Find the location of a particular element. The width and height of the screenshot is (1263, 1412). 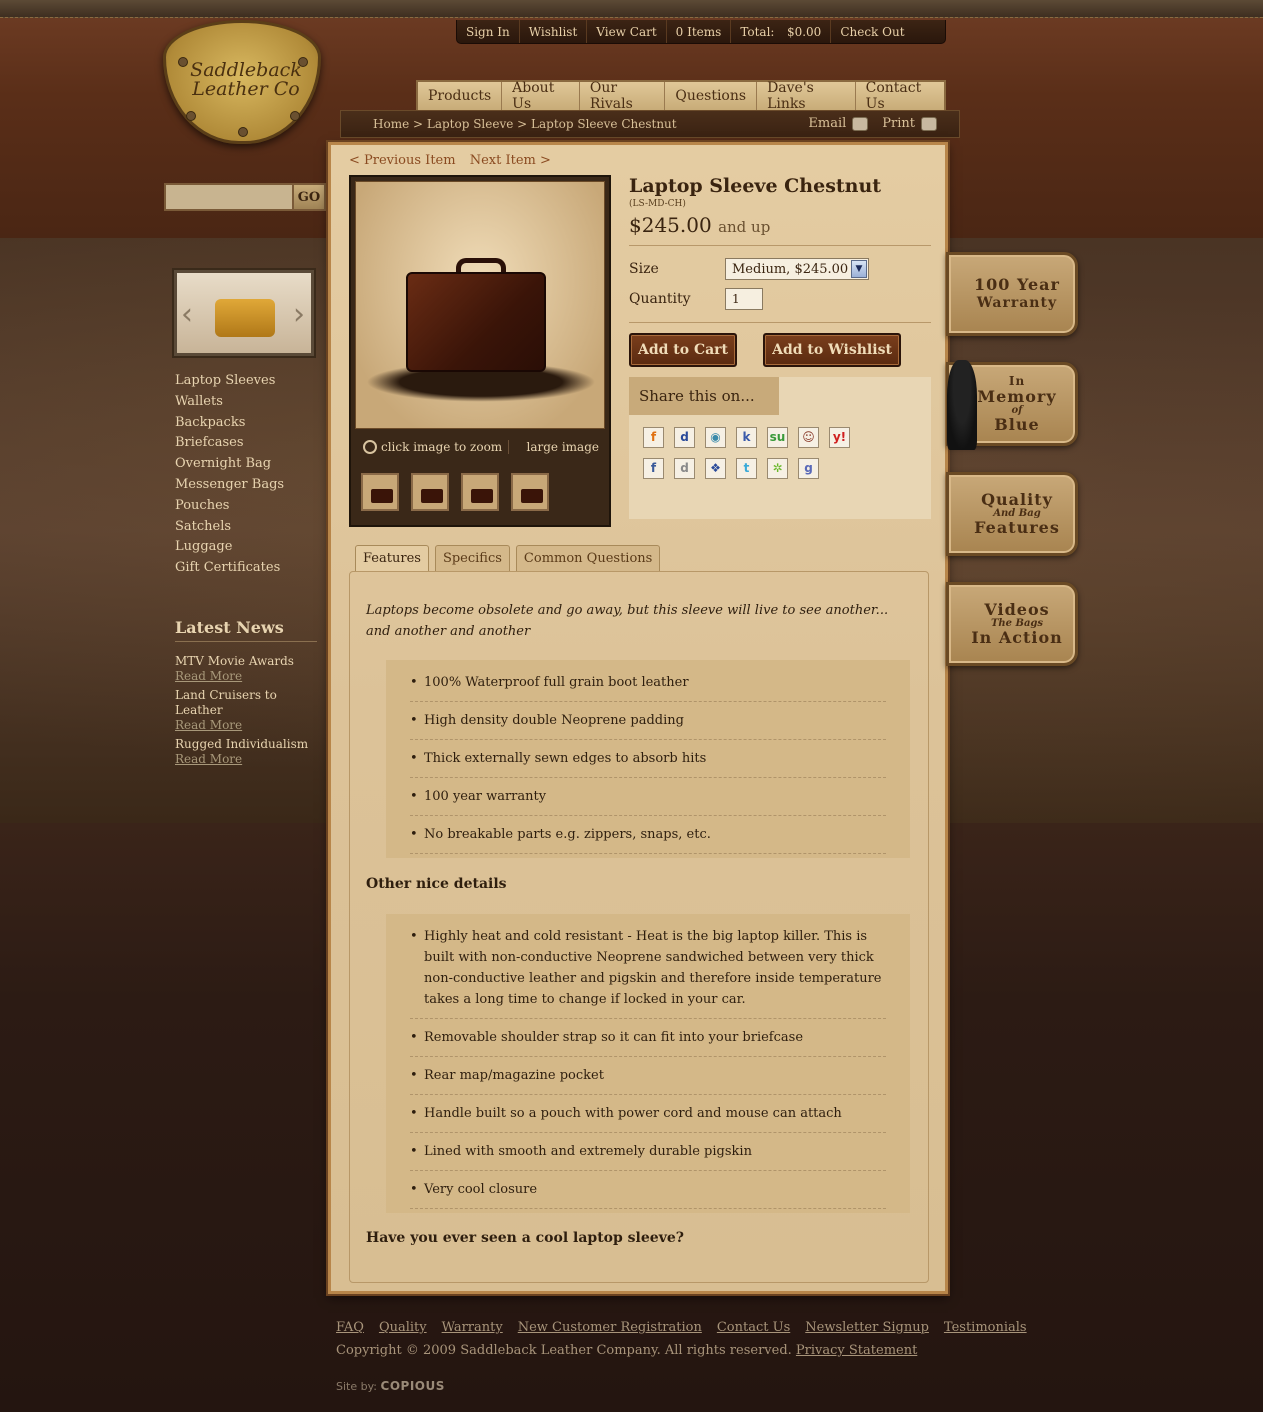

print-button: Print is located at coordinates (909, 123).